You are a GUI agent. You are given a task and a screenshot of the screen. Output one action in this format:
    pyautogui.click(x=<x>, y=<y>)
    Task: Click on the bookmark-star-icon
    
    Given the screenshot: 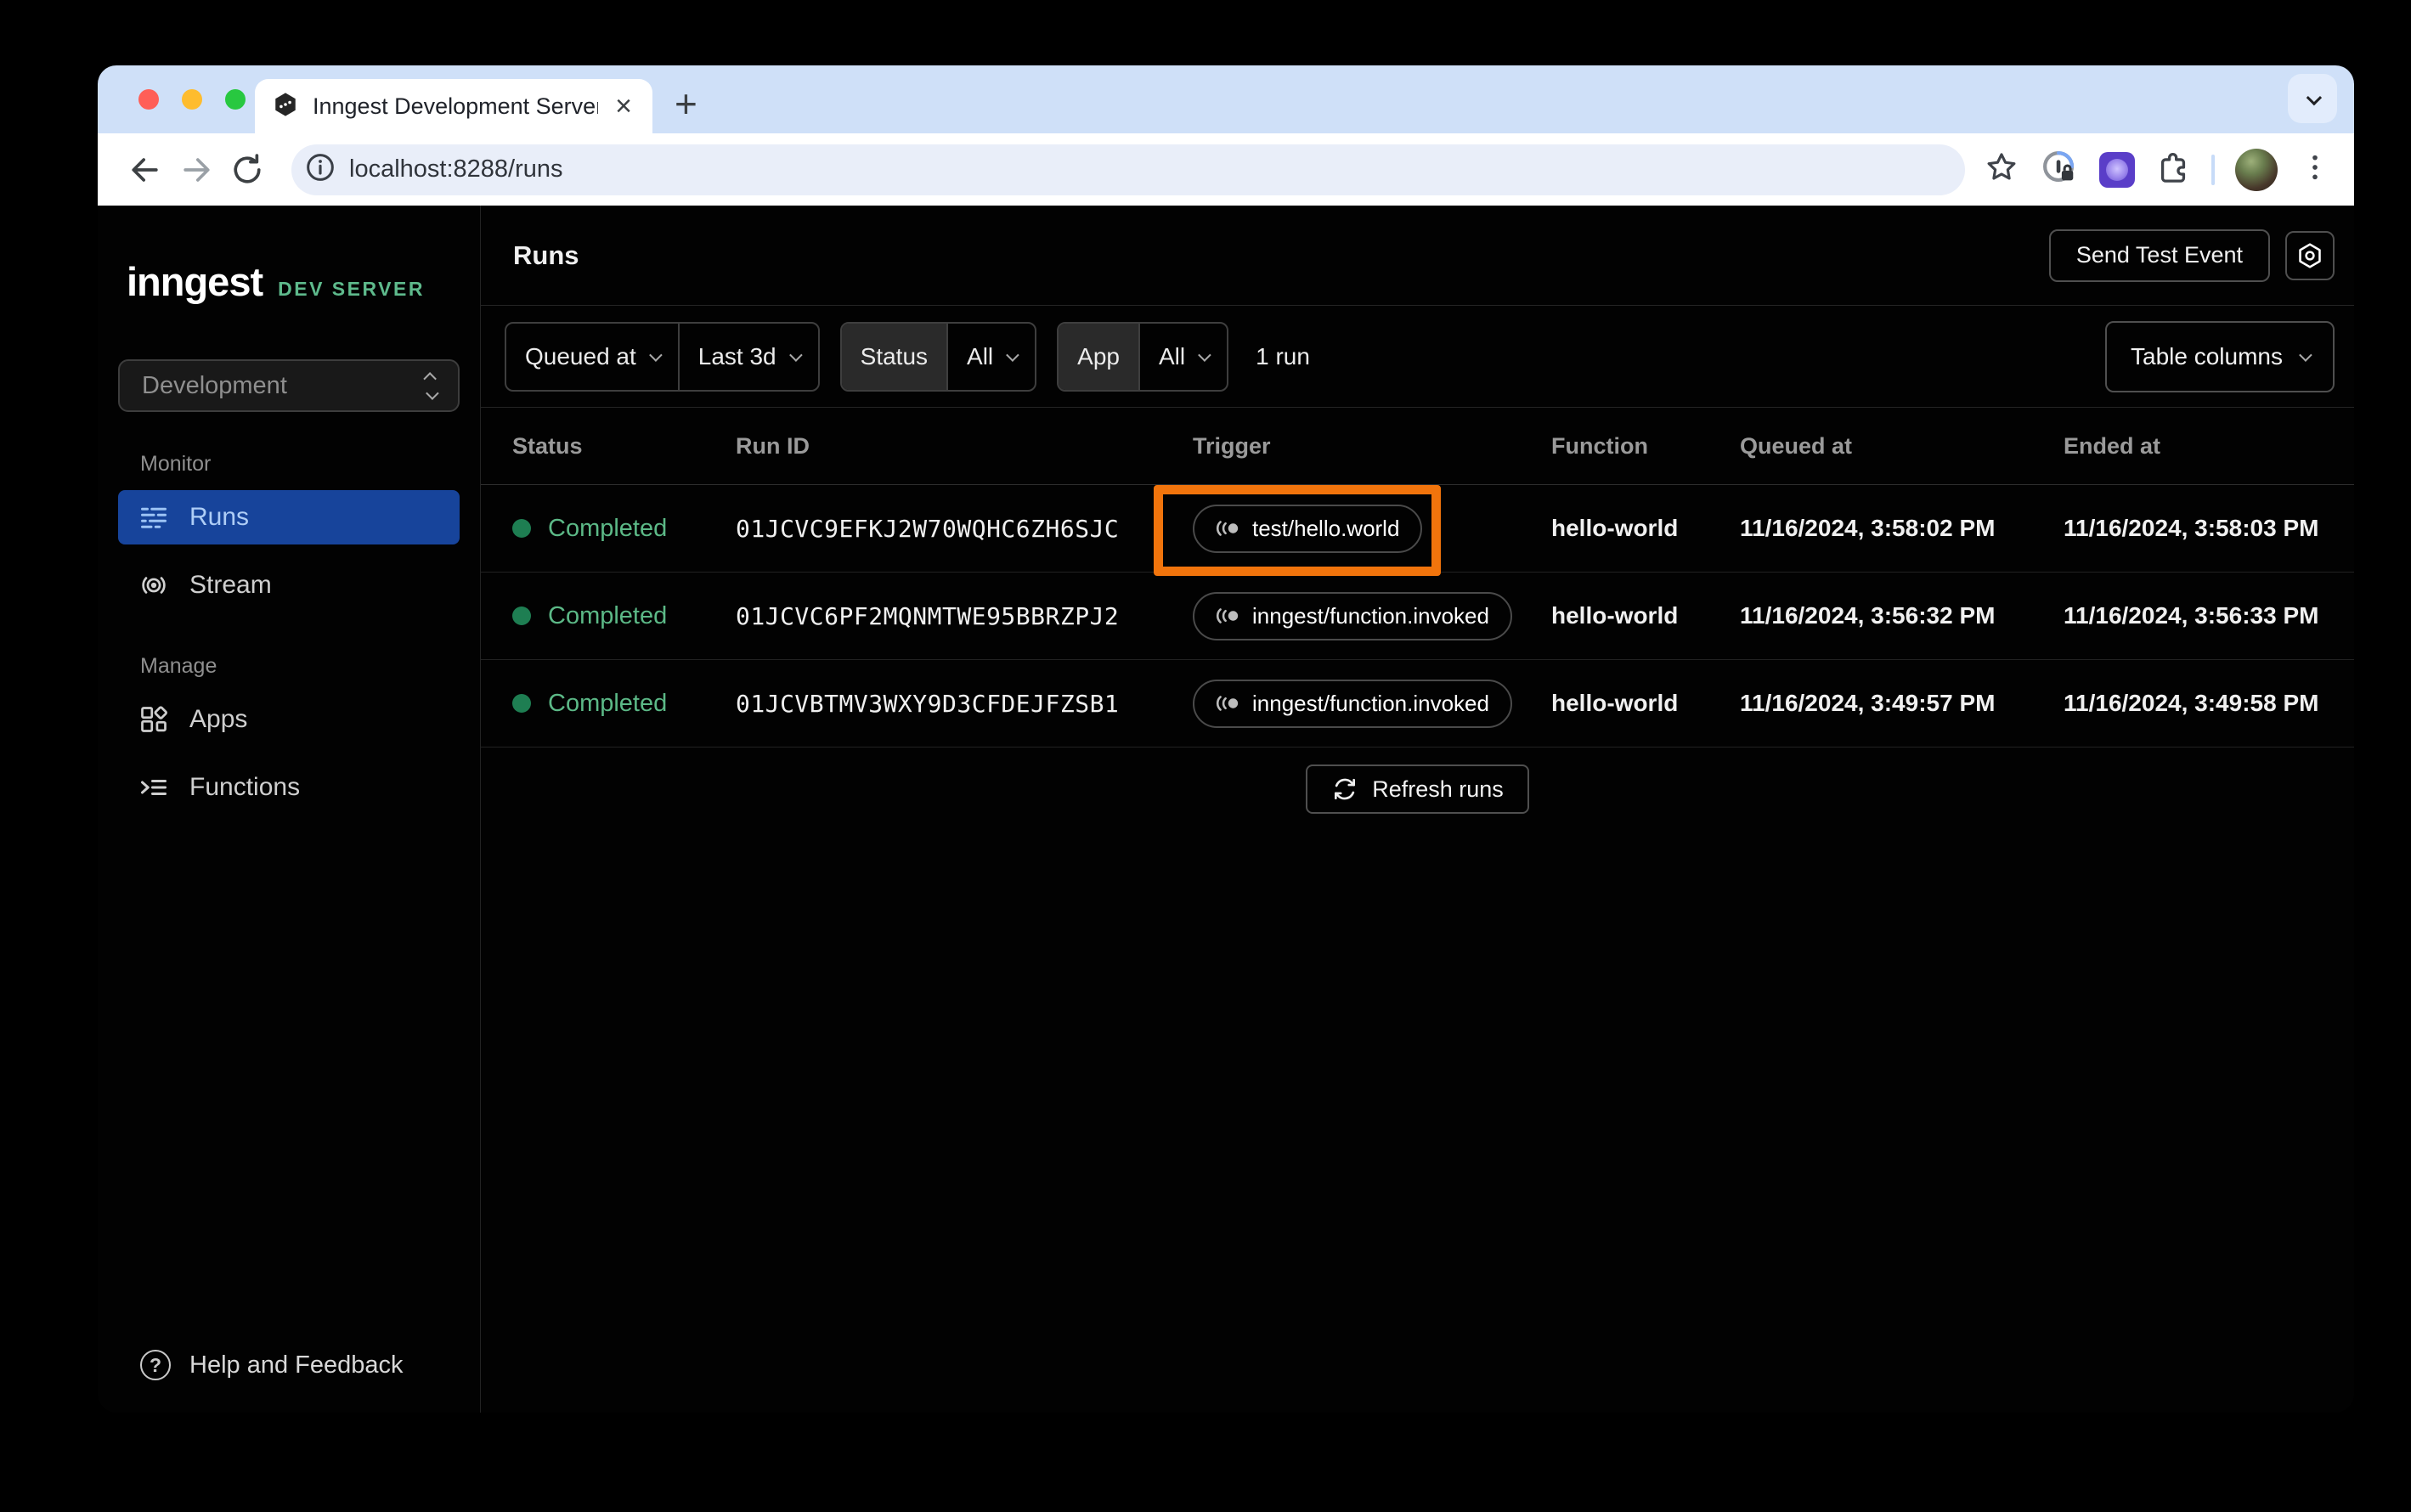 What is the action you would take?
    pyautogui.click(x=2001, y=169)
    